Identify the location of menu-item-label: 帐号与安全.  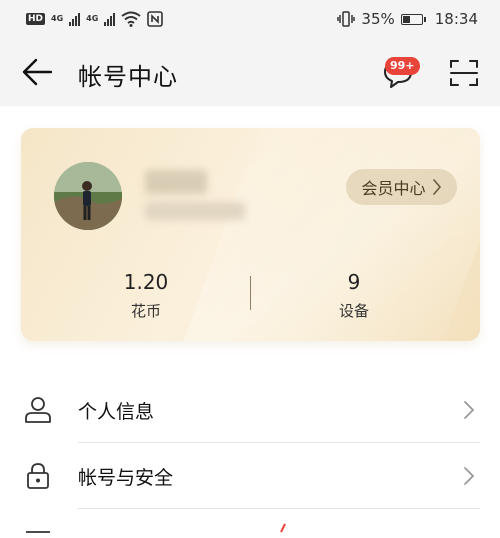
(126, 478).